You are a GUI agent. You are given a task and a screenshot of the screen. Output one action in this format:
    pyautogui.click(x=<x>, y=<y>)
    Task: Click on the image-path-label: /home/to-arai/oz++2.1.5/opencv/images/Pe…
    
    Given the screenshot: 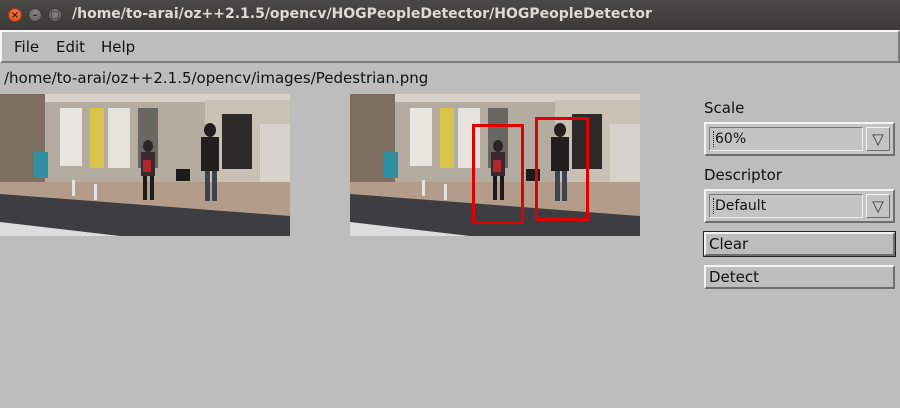 What is the action you would take?
    pyautogui.click(x=216, y=78)
    